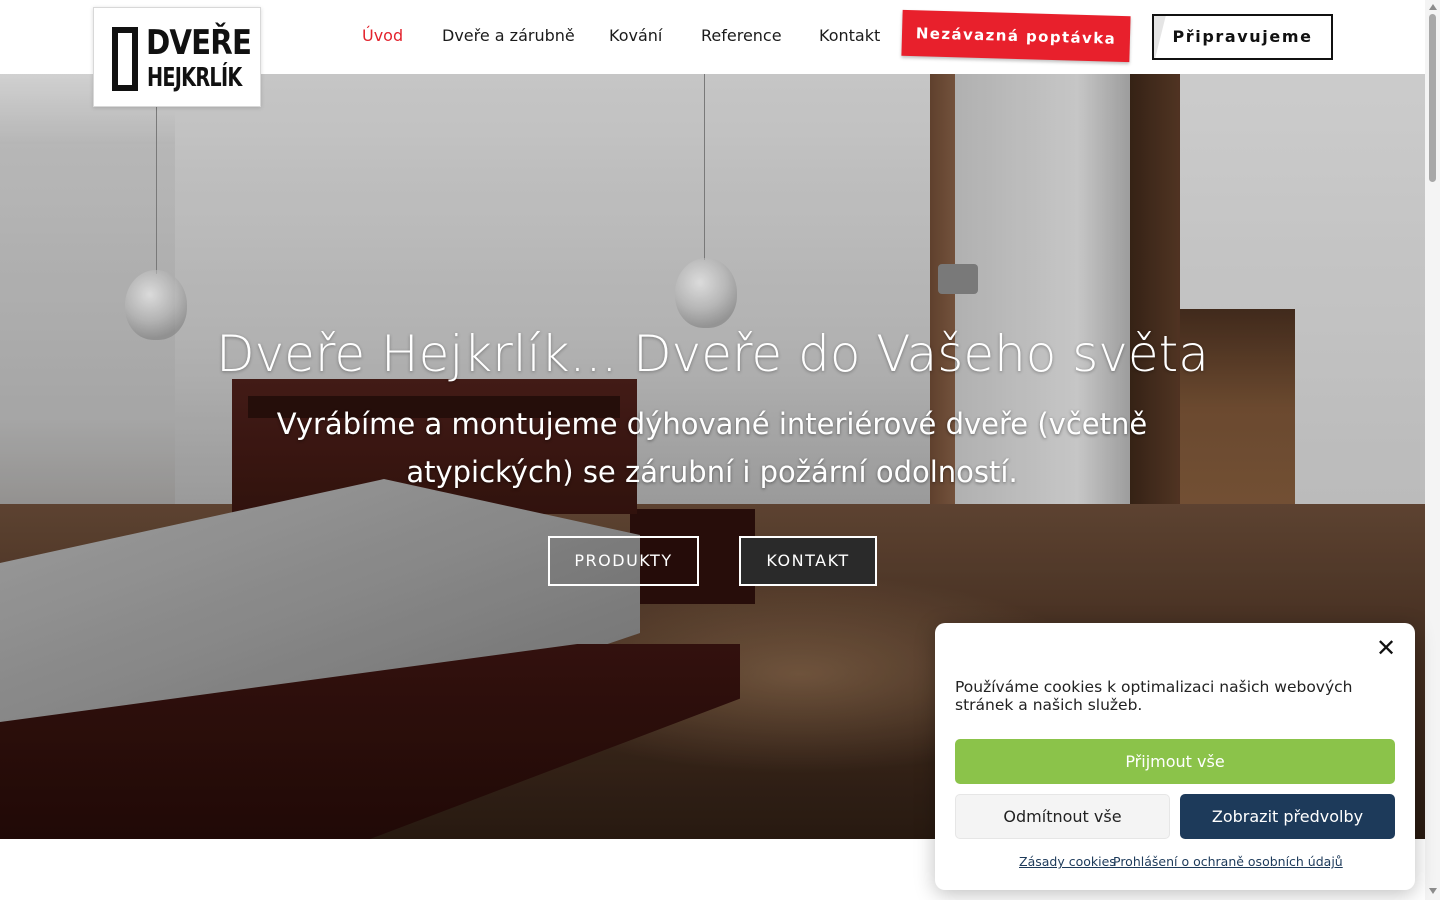  I want to click on coming-soon-label: Připravujeme, so click(1242, 36).